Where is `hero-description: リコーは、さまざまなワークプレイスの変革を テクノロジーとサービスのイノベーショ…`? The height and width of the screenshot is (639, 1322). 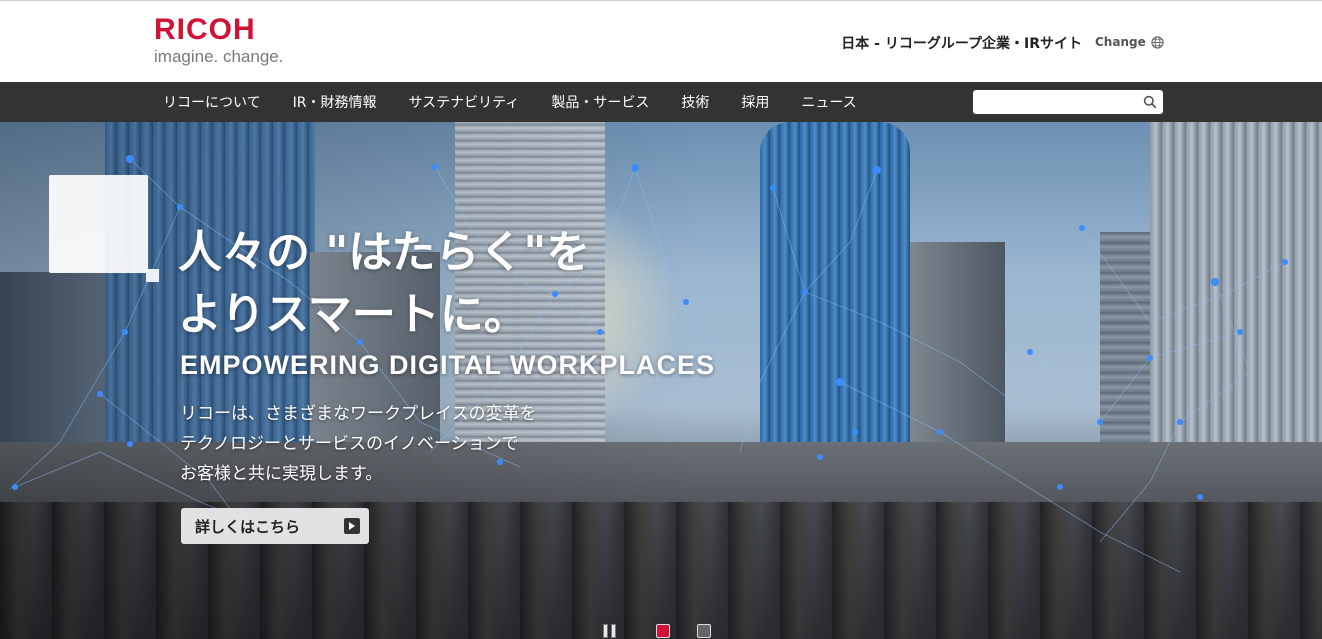 hero-description: リコーは、さまざまなワークプレイスの変革を テクノロジーとサービスのイノベーショ… is located at coordinates (358, 444).